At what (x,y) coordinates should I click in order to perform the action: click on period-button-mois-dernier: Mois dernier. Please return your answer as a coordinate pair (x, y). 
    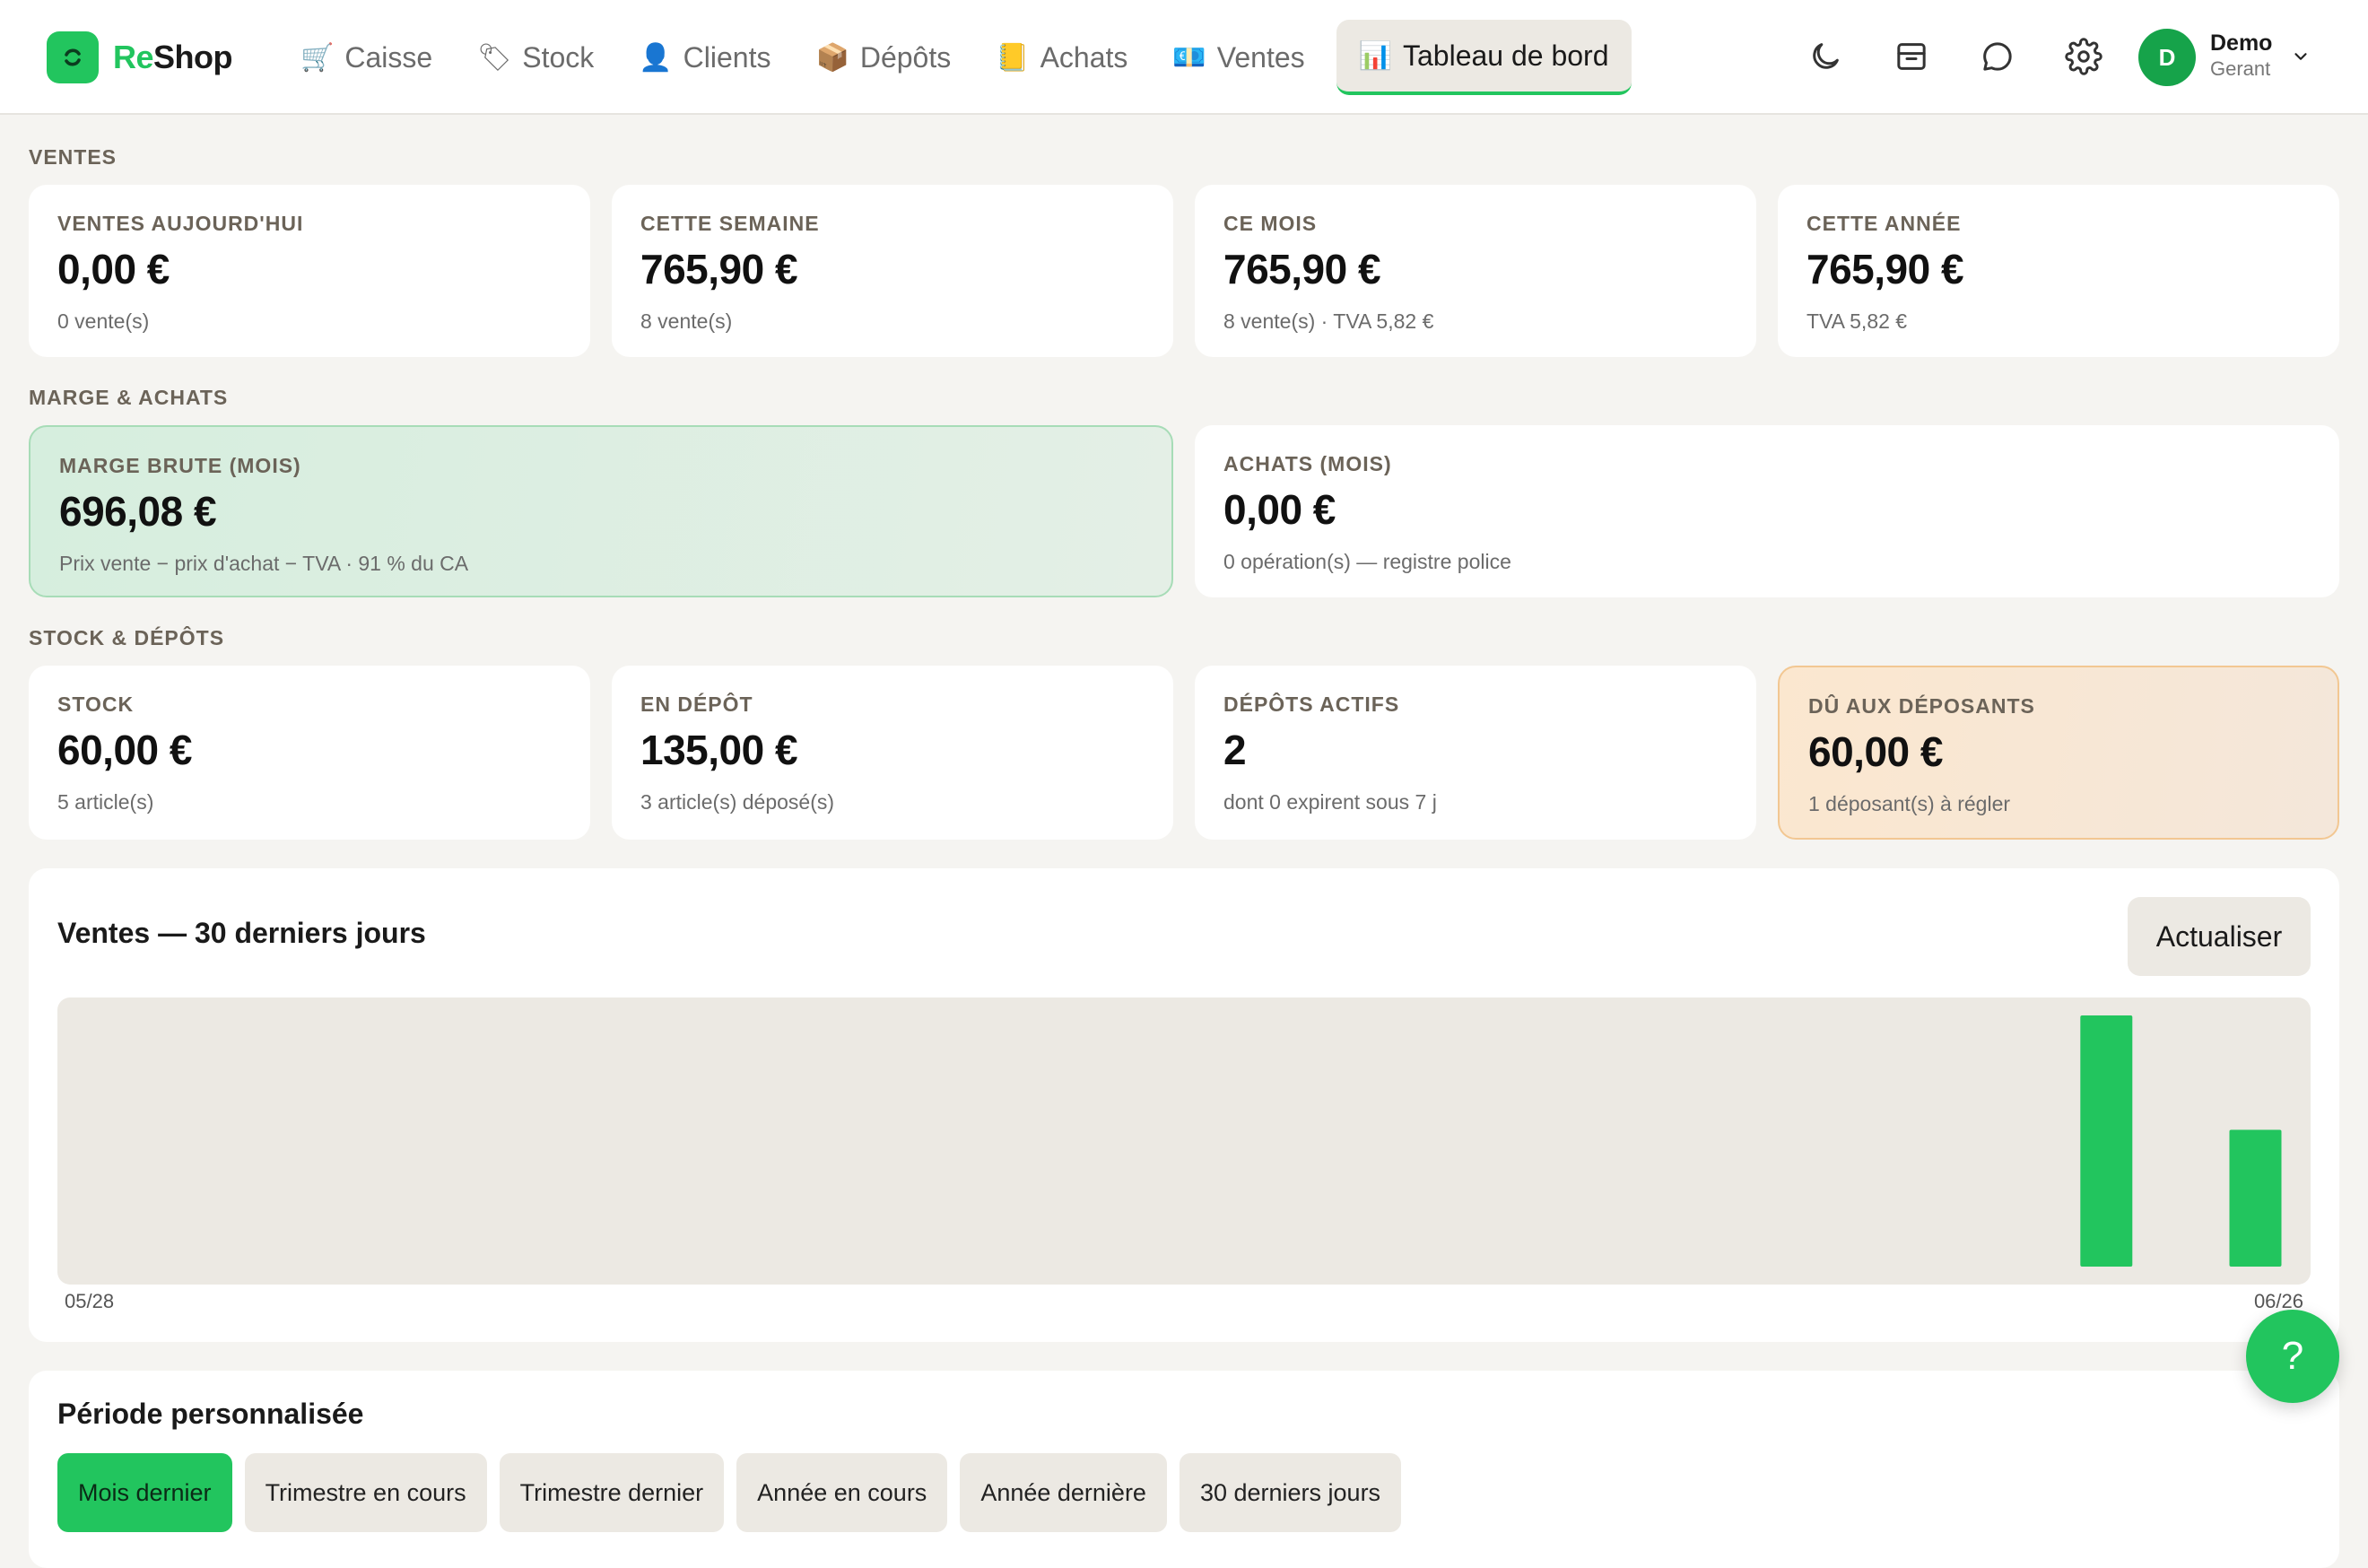
    Looking at the image, I should click on (144, 1493).